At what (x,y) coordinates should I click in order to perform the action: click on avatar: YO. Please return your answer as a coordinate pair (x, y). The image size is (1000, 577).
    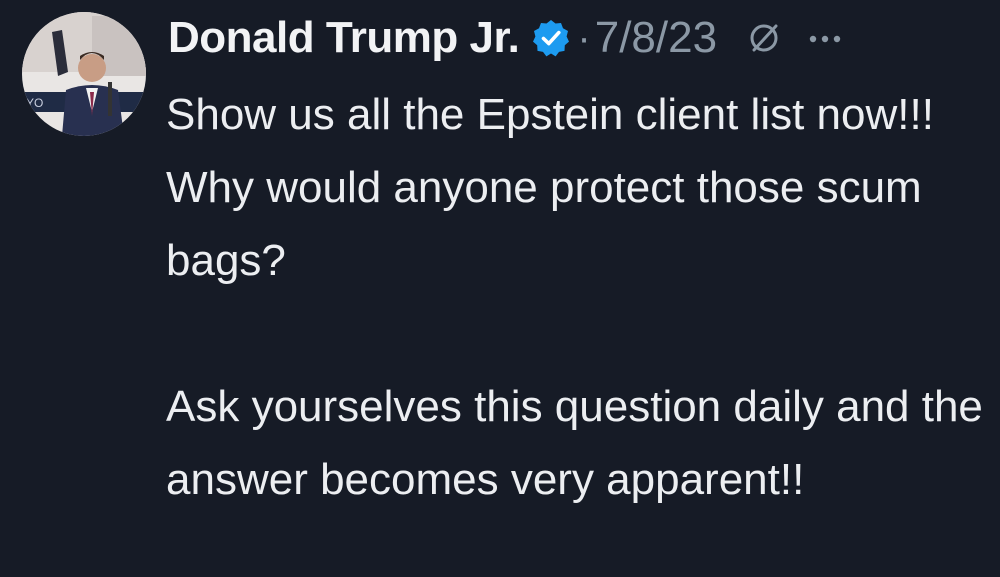
    Looking at the image, I should click on (84, 74).